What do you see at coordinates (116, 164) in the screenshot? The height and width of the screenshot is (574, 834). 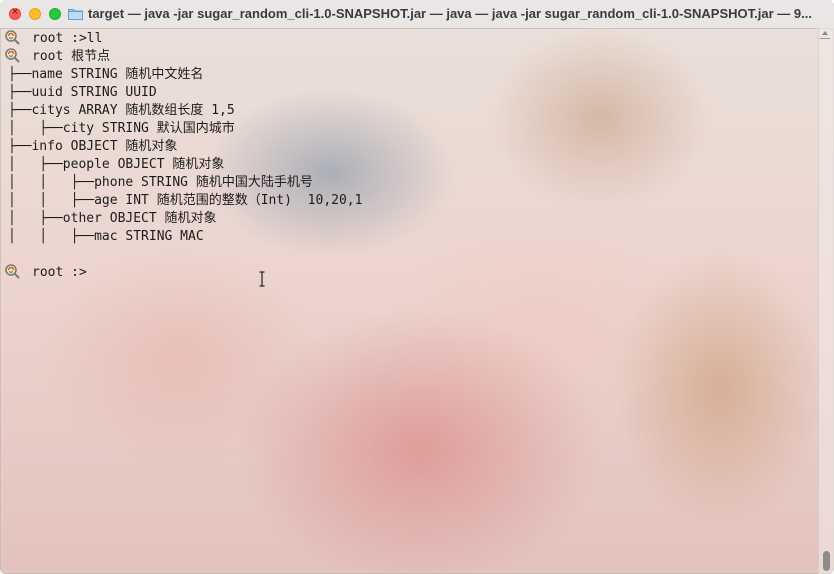 I see `tree-line-people: │ ├──people OBJECT 随机对象` at bounding box center [116, 164].